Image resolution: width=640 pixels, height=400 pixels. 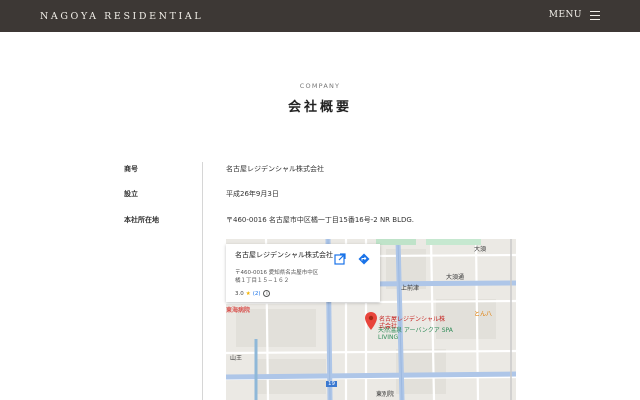 What do you see at coordinates (320, 86) in the screenshot?
I see `section-eyebrow: COMPANY` at bounding box center [320, 86].